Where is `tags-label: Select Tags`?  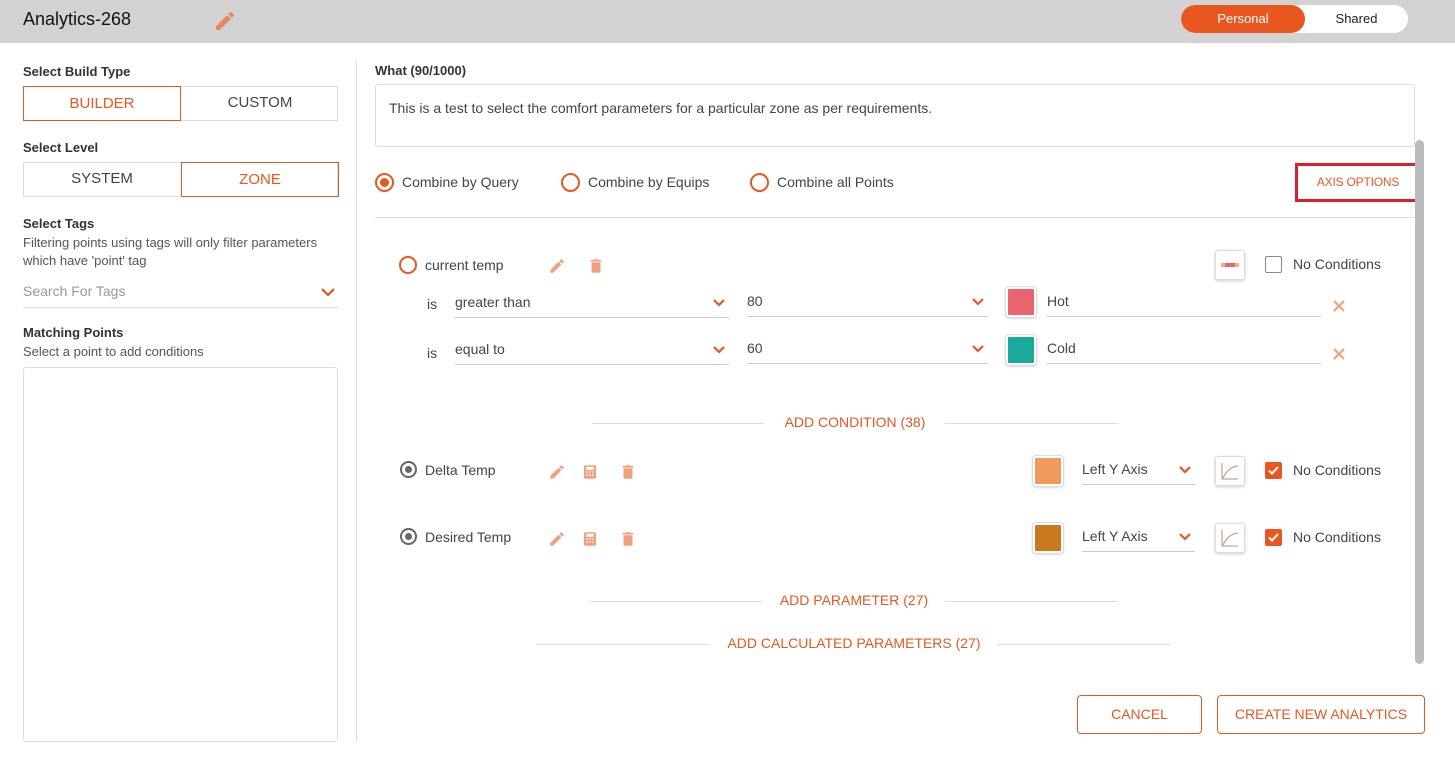
tags-label: Select Tags is located at coordinates (59, 223).